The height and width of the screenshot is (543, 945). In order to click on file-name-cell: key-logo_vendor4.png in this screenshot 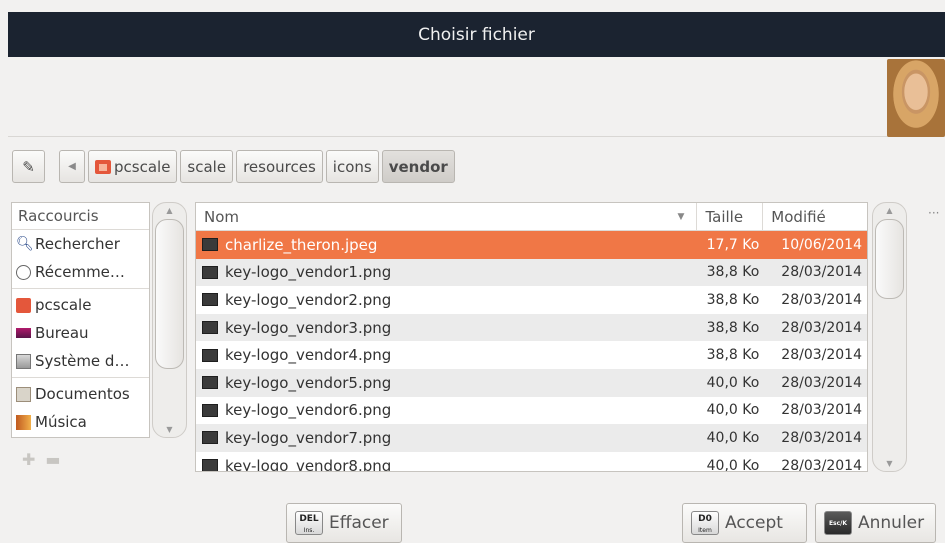, I will do `click(446, 355)`.